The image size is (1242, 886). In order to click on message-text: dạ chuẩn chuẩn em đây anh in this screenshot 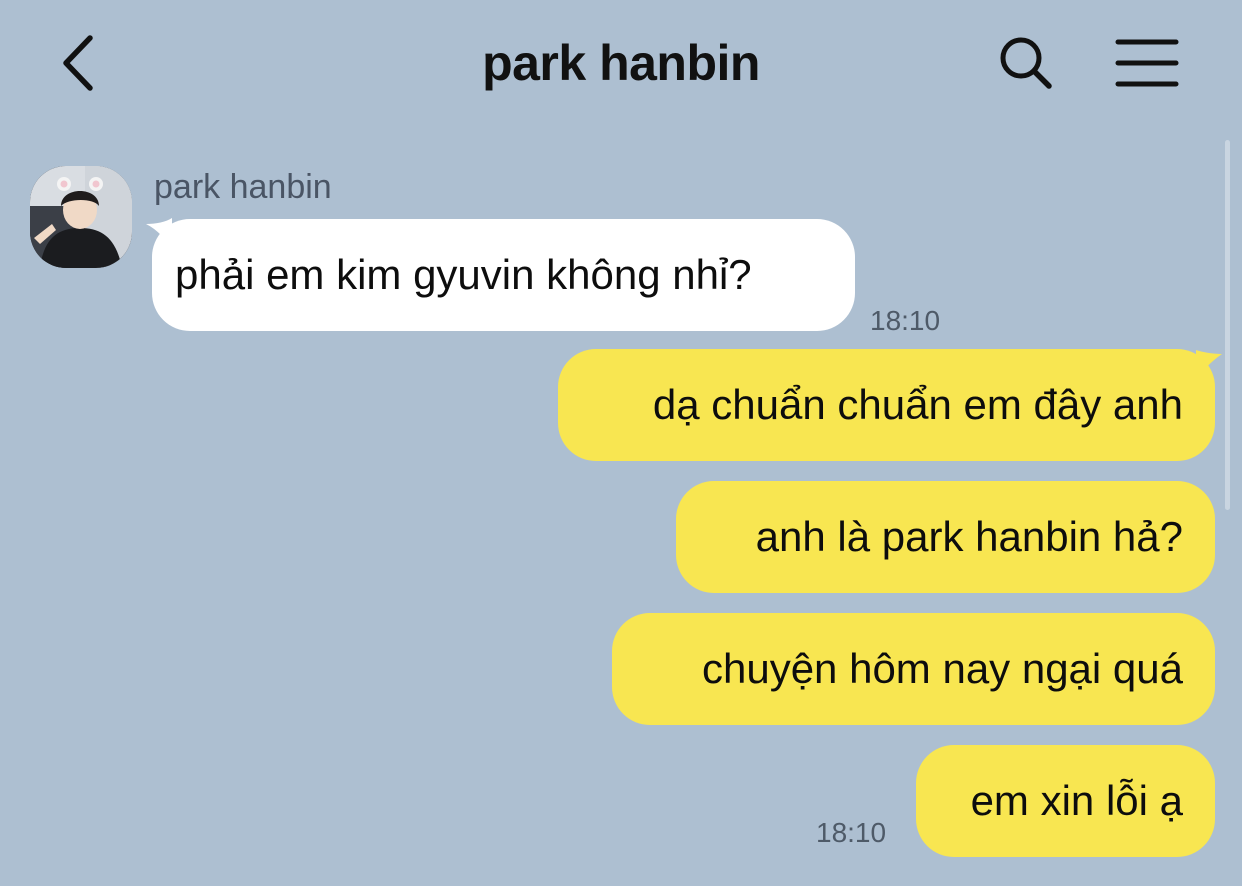, I will do `click(917, 404)`.